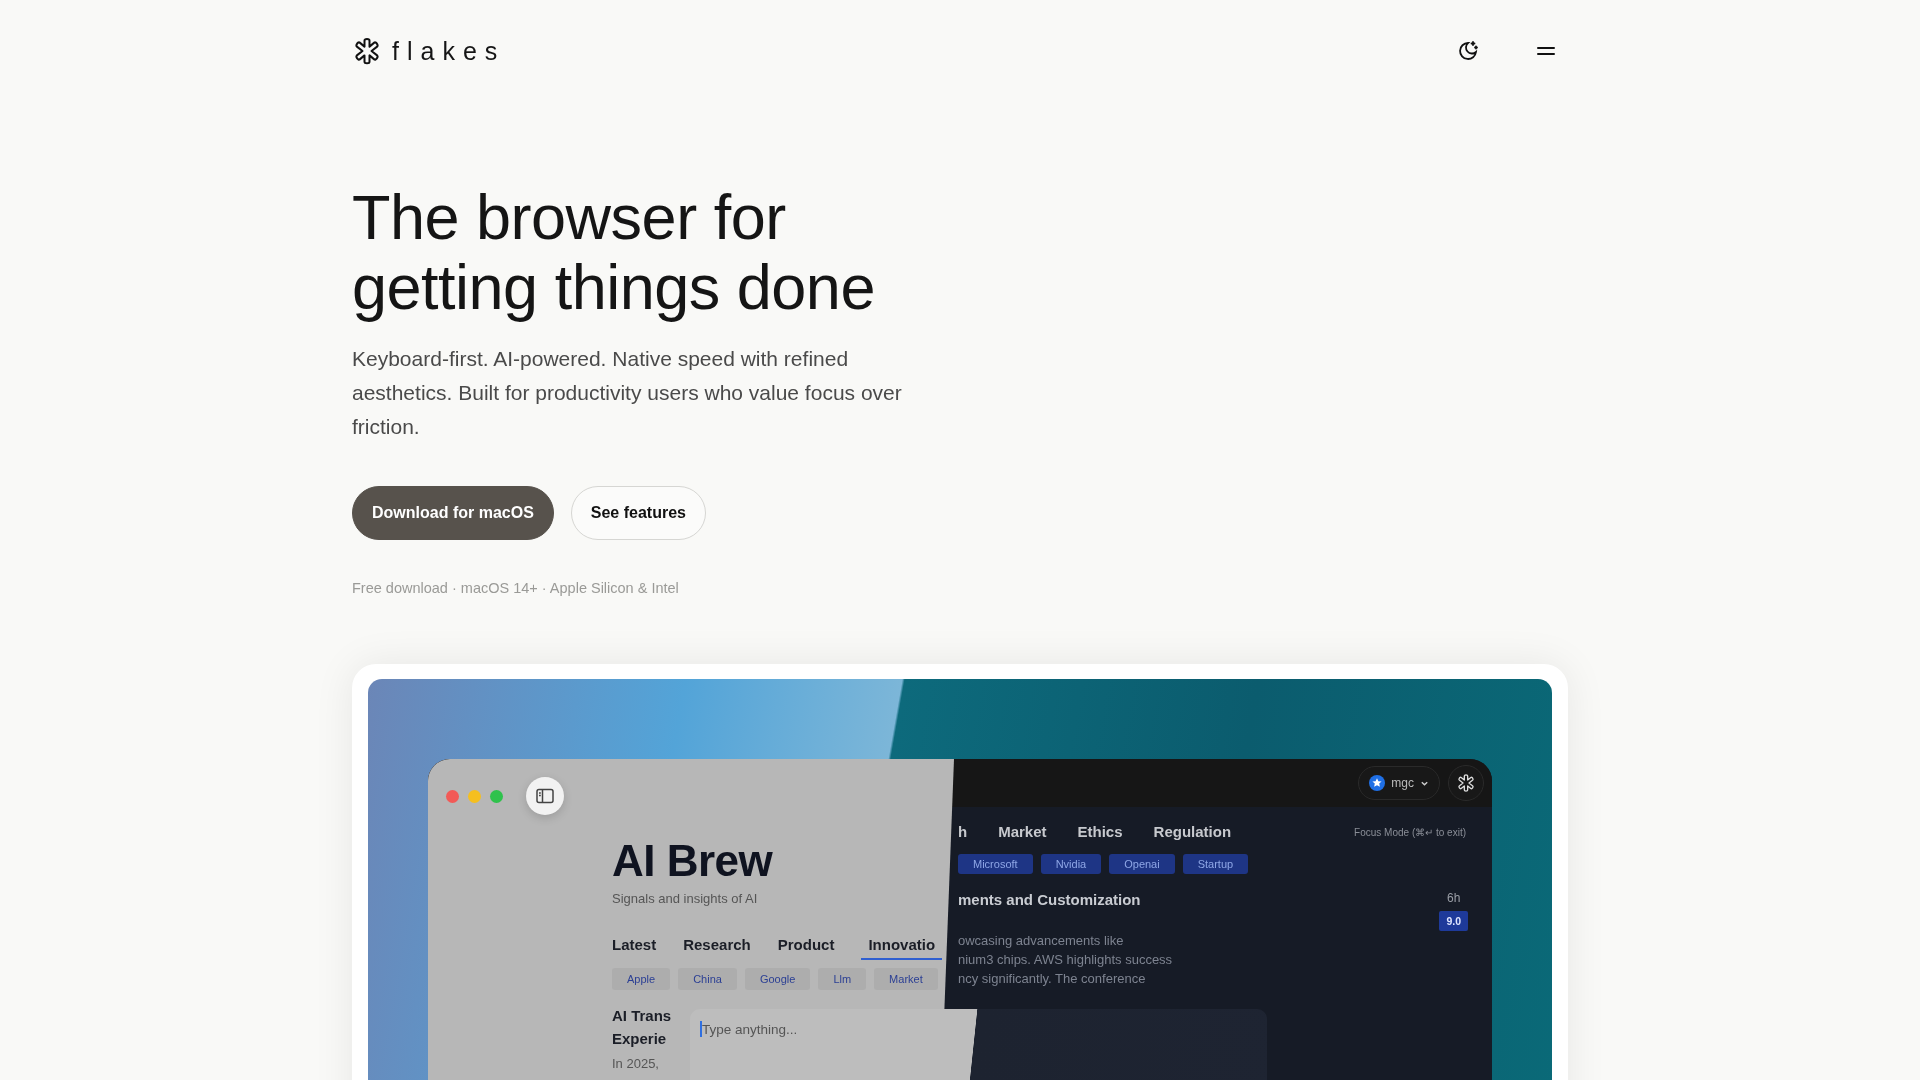  Describe the element at coordinates (1454, 898) in the screenshot. I see `article-age: 6h` at that location.